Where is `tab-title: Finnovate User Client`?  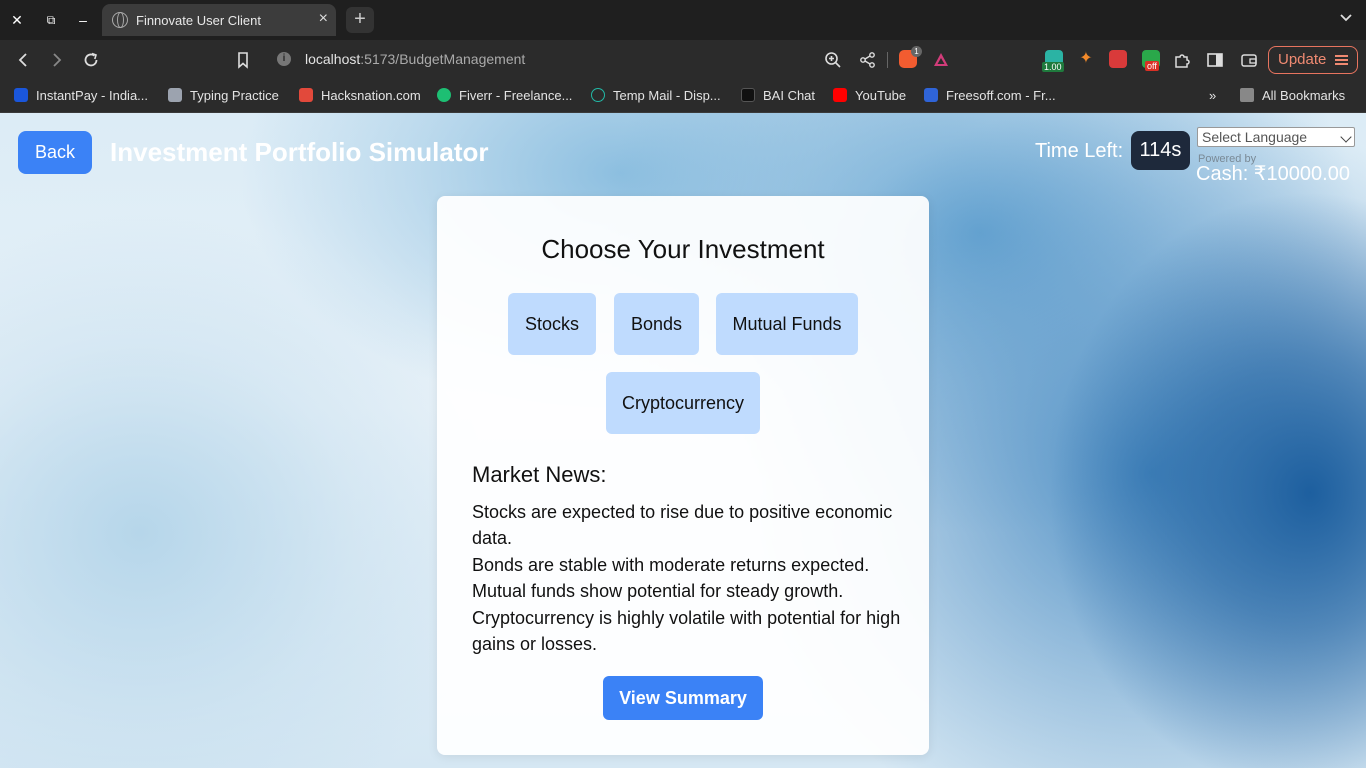
tab-title: Finnovate User Client is located at coordinates (198, 20).